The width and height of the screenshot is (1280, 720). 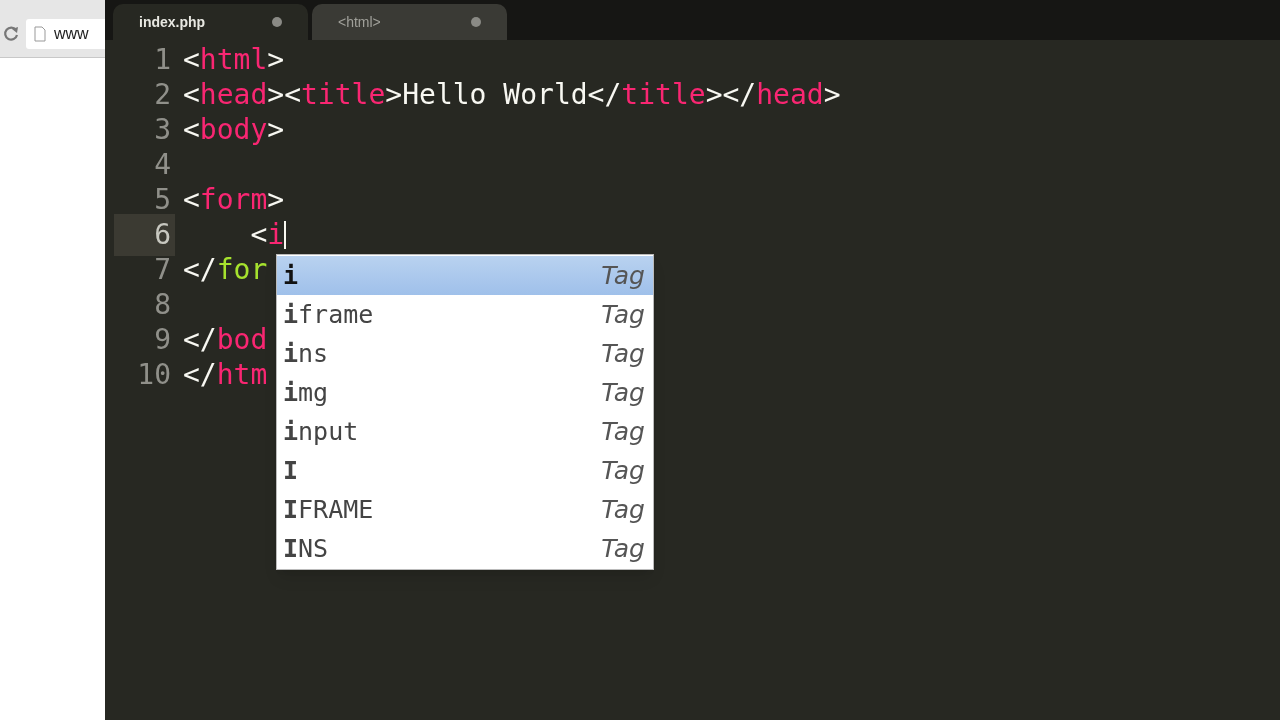 I want to click on completion-item: iframe Tag, so click(x=465, y=314).